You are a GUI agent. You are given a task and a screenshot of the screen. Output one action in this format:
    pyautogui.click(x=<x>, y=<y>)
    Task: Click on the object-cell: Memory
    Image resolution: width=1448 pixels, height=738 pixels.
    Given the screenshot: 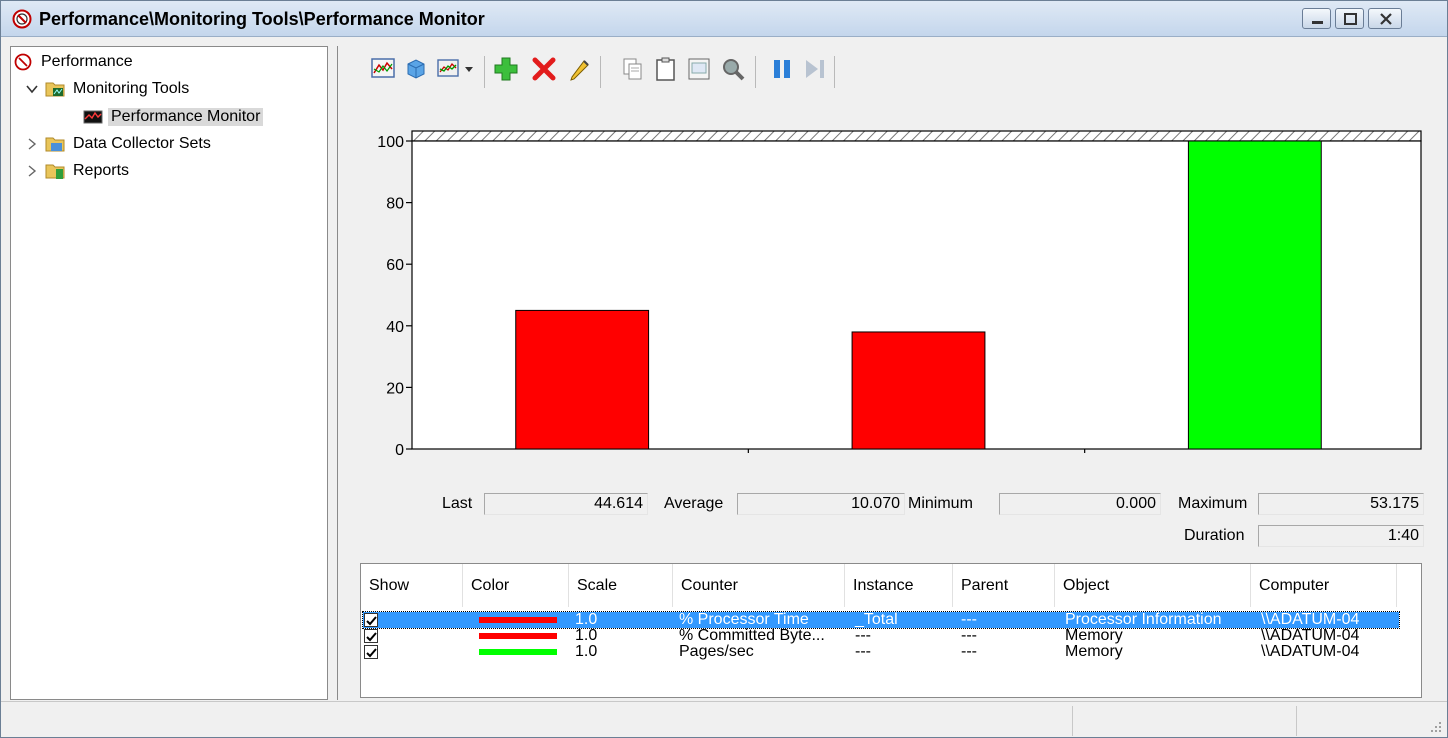 What is the action you would take?
    pyautogui.click(x=1094, y=651)
    